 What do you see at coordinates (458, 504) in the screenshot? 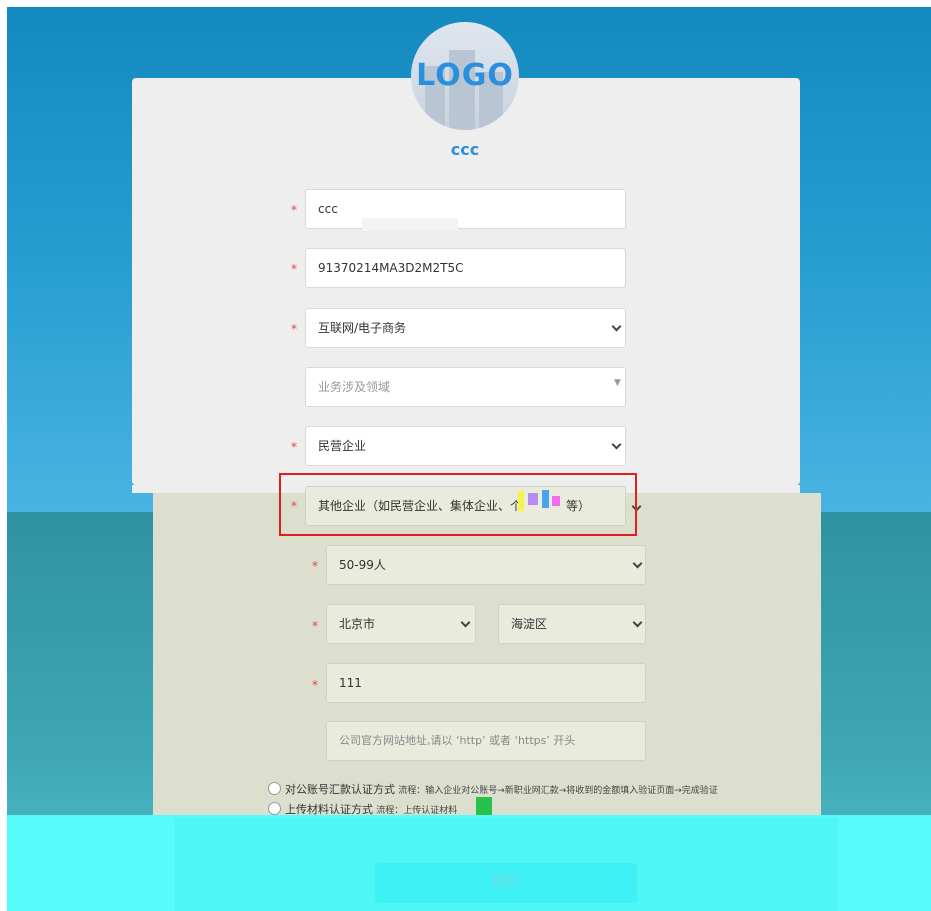
I see `highlight-box` at bounding box center [458, 504].